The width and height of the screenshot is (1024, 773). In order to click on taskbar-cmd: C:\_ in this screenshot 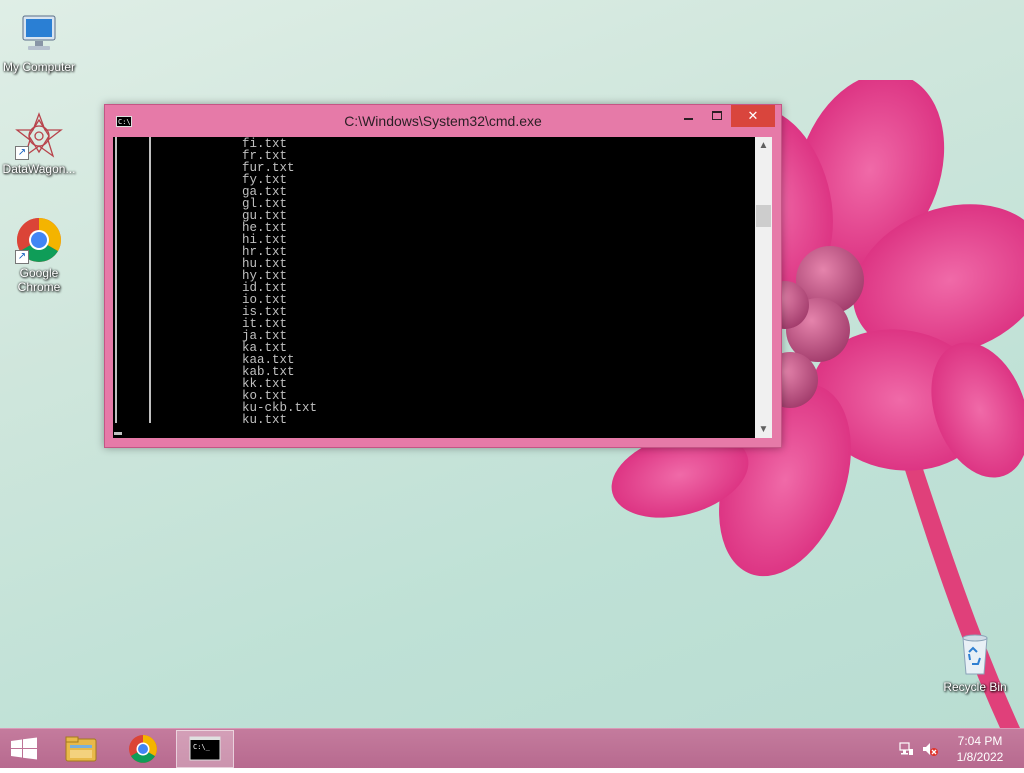, I will do `click(205, 749)`.